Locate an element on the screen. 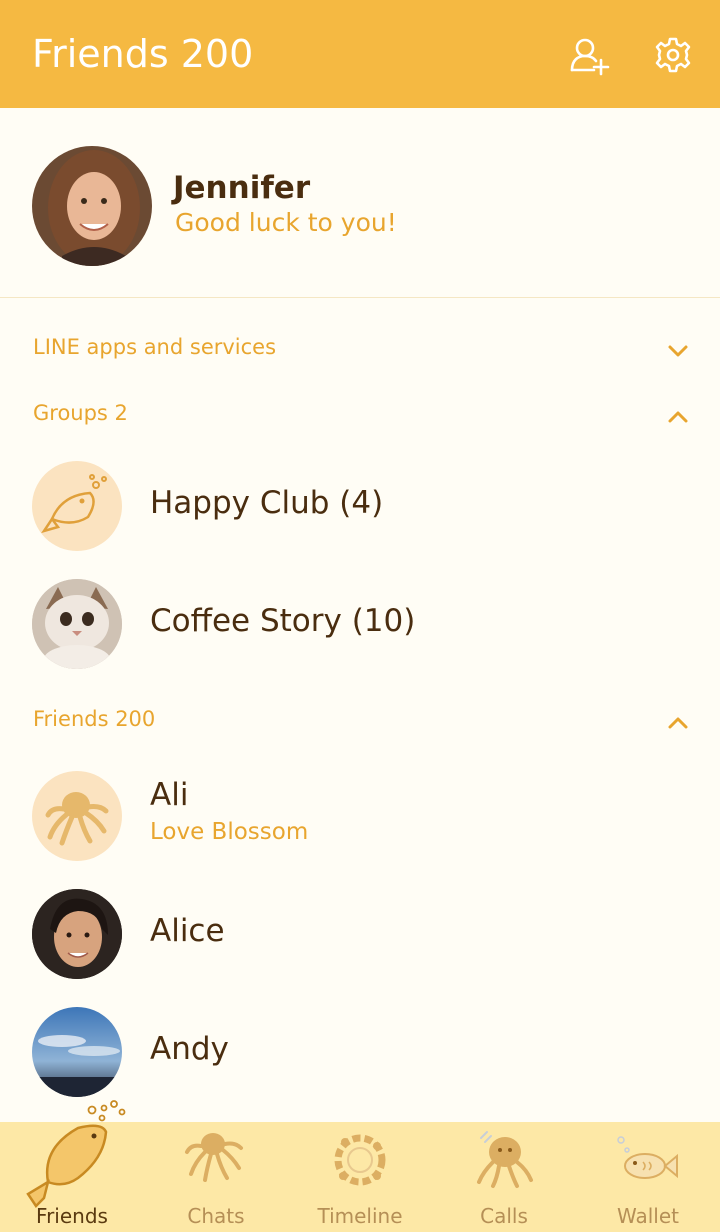 The width and height of the screenshot is (720, 1232). page-title: Friends 200 is located at coordinates (143, 54).